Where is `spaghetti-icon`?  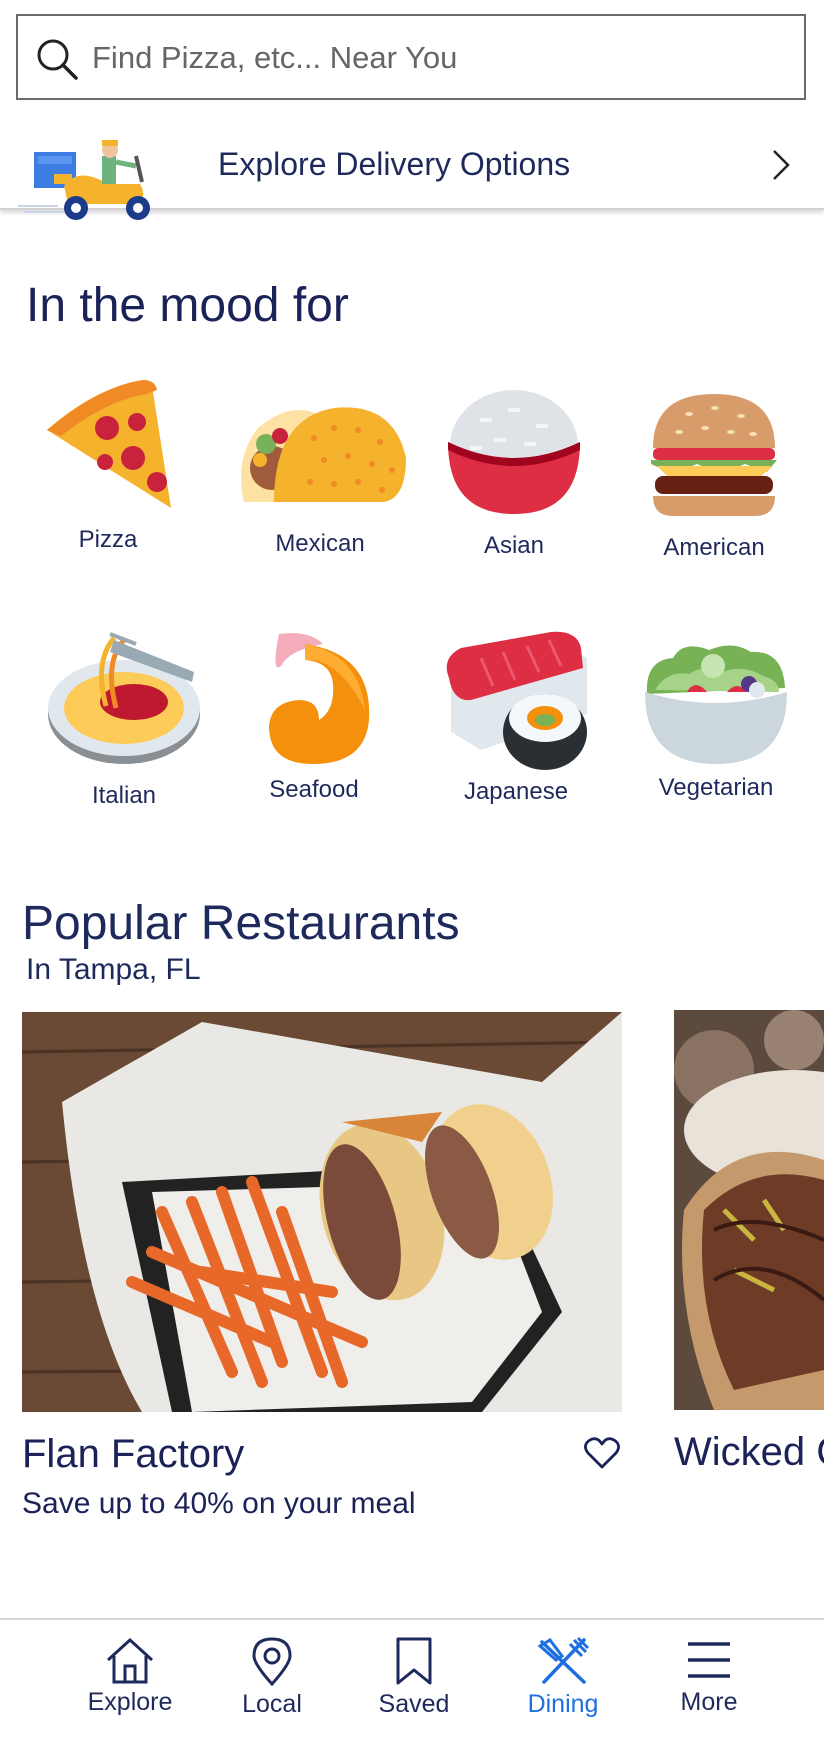 spaghetti-icon is located at coordinates (124, 698).